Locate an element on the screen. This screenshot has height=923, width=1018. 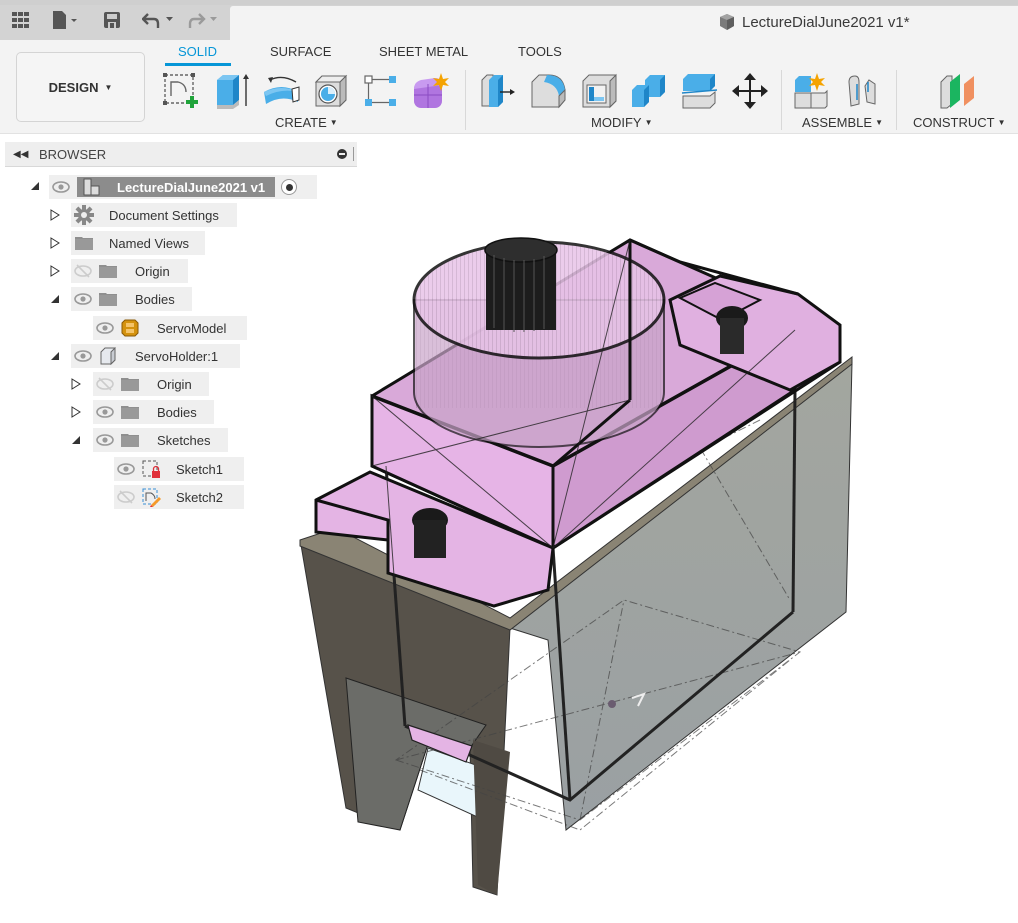
shell-button is located at coordinates (599, 91).